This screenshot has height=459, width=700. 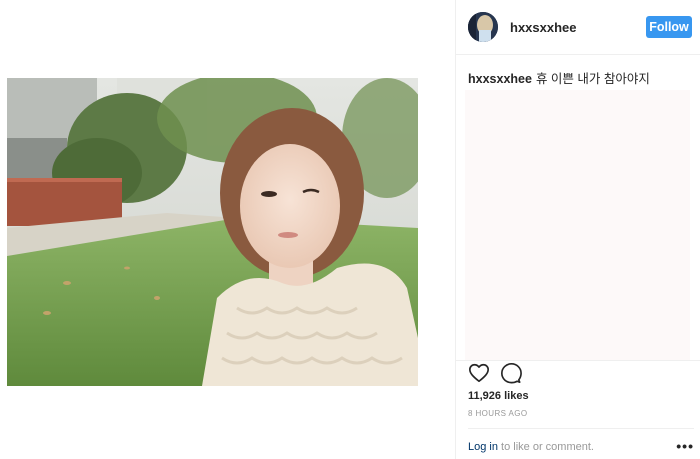 What do you see at coordinates (498, 413) in the screenshot?
I see `post-timestamp: 8 HOURS AGO` at bounding box center [498, 413].